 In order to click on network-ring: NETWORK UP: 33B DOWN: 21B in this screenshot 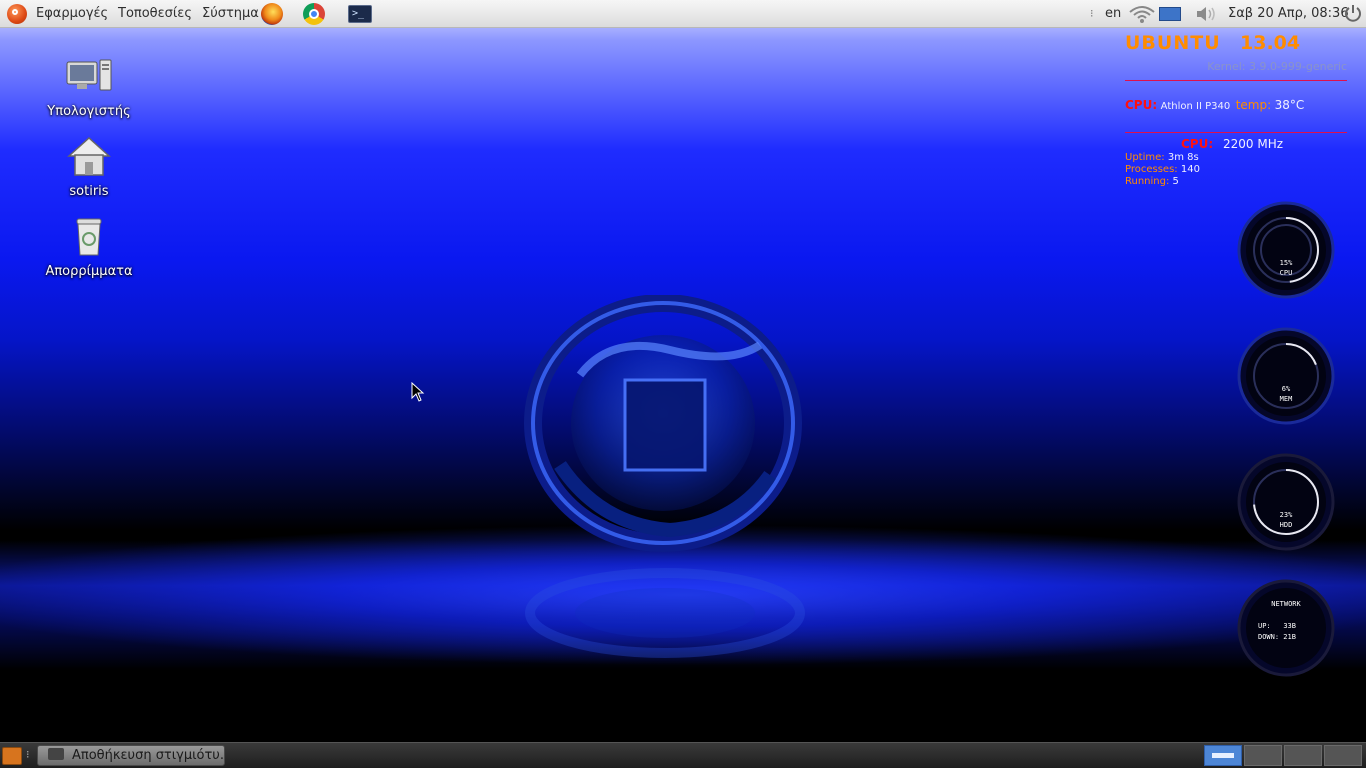, I will do `click(1286, 628)`.